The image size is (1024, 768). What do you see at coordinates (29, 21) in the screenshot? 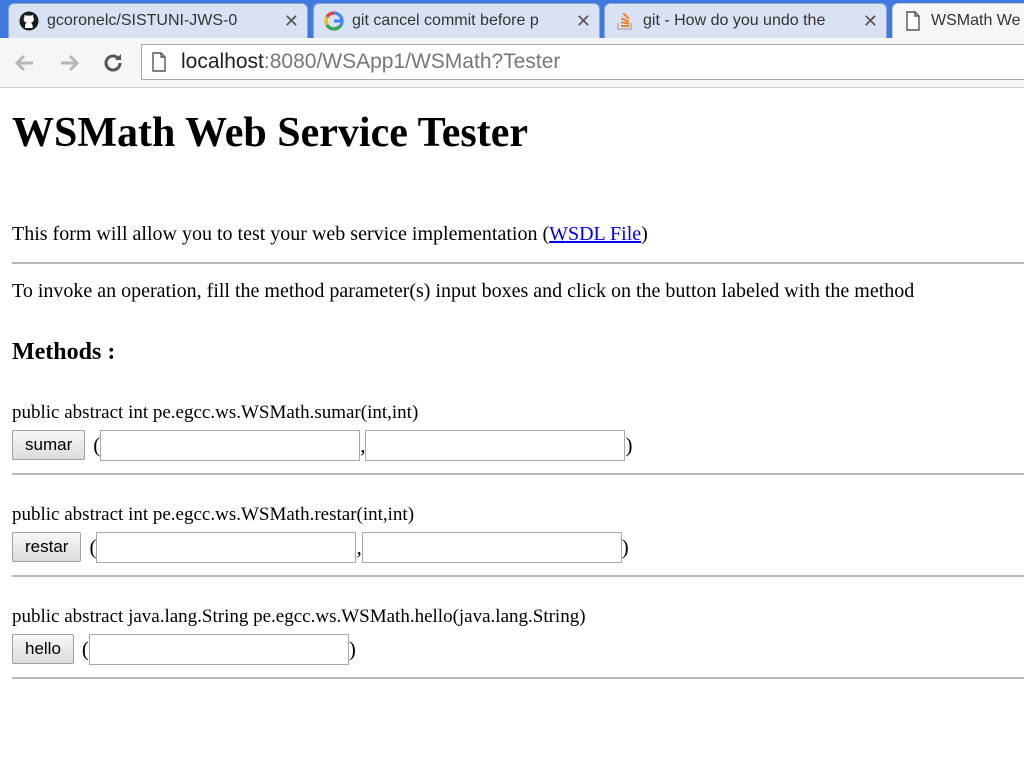
I see `github-icon` at bounding box center [29, 21].